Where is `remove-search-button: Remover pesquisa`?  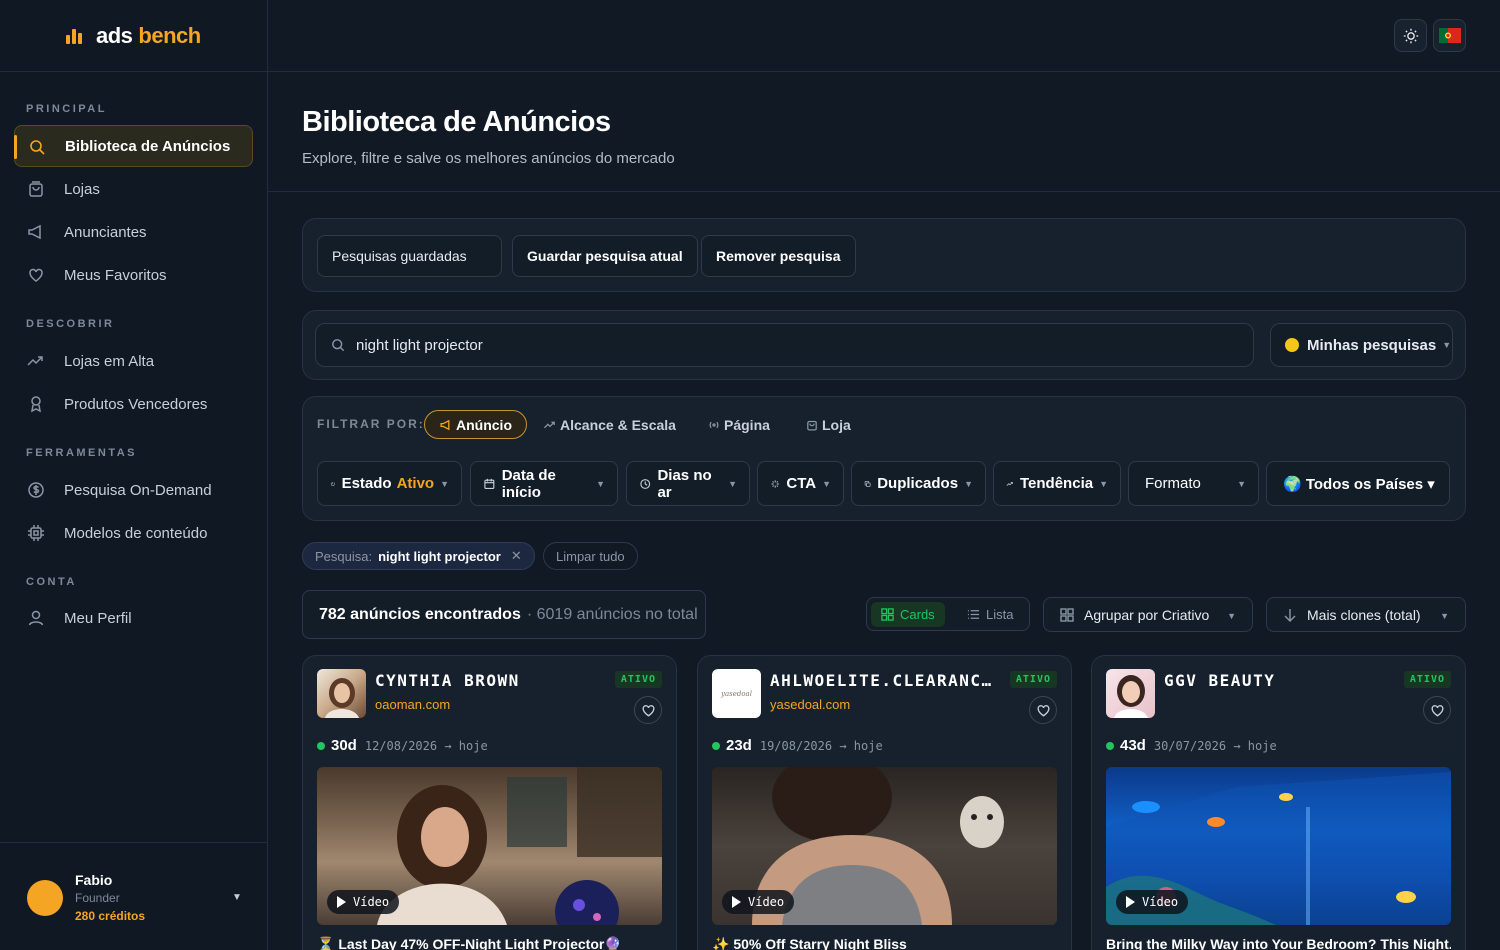
remove-search-button: Remover pesquisa is located at coordinates (778, 256).